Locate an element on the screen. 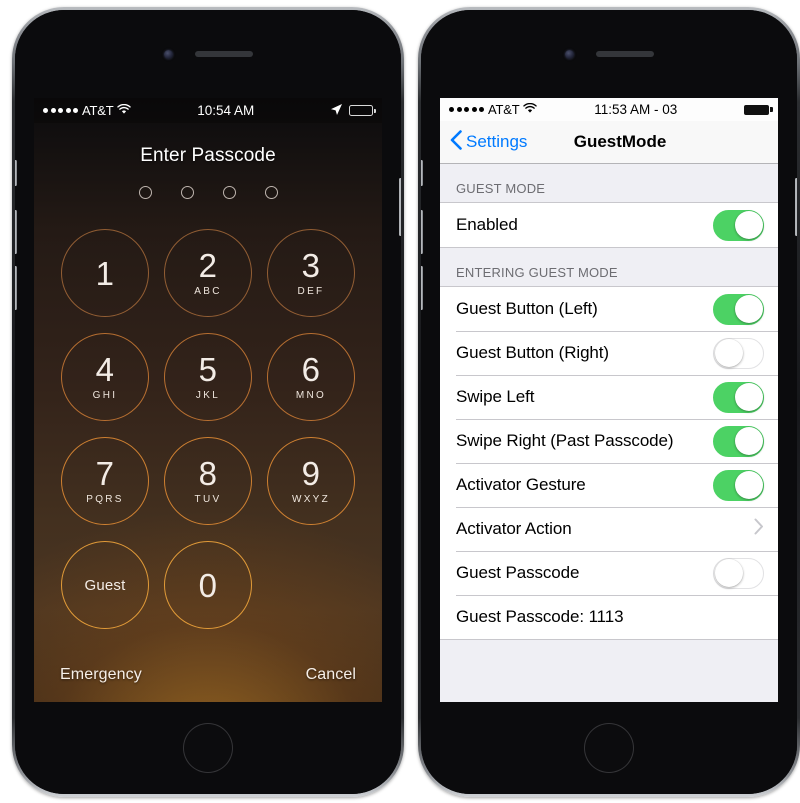 The height and width of the screenshot is (803, 800). keypad-key-2: 2 ABC is located at coordinates (208, 273).